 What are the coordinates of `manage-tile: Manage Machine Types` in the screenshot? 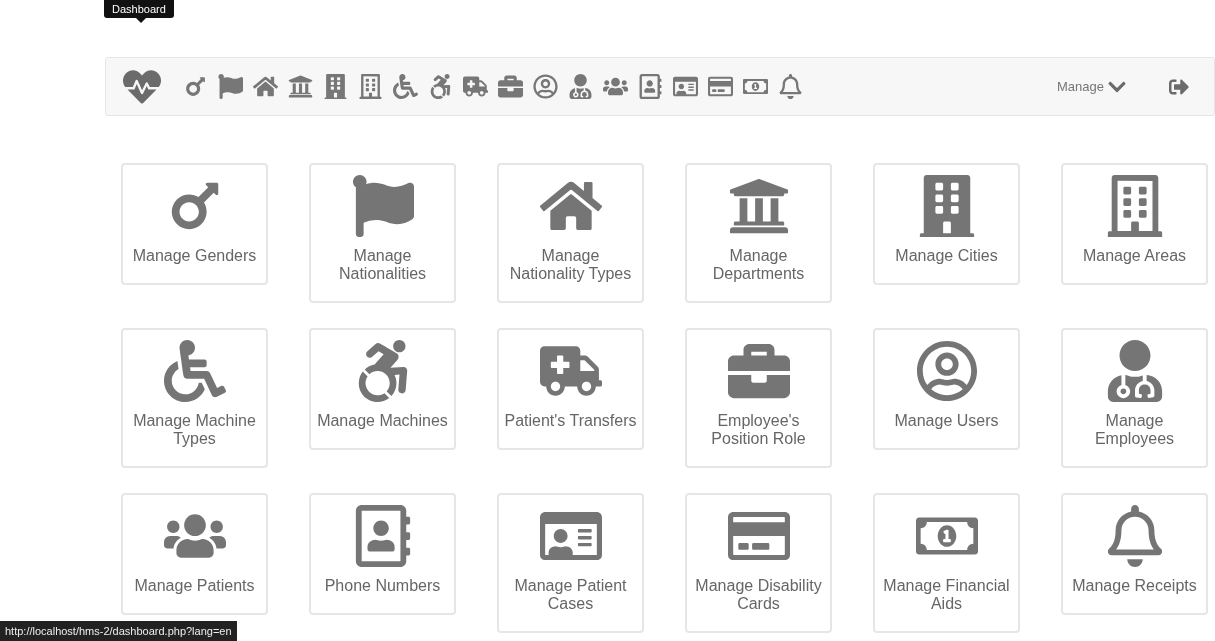 It's located at (194, 398).